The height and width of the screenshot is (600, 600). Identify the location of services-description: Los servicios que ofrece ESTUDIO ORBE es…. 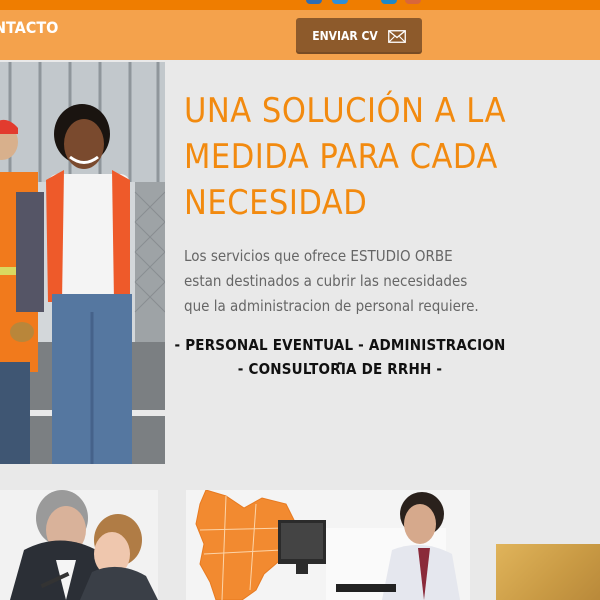
(331, 281).